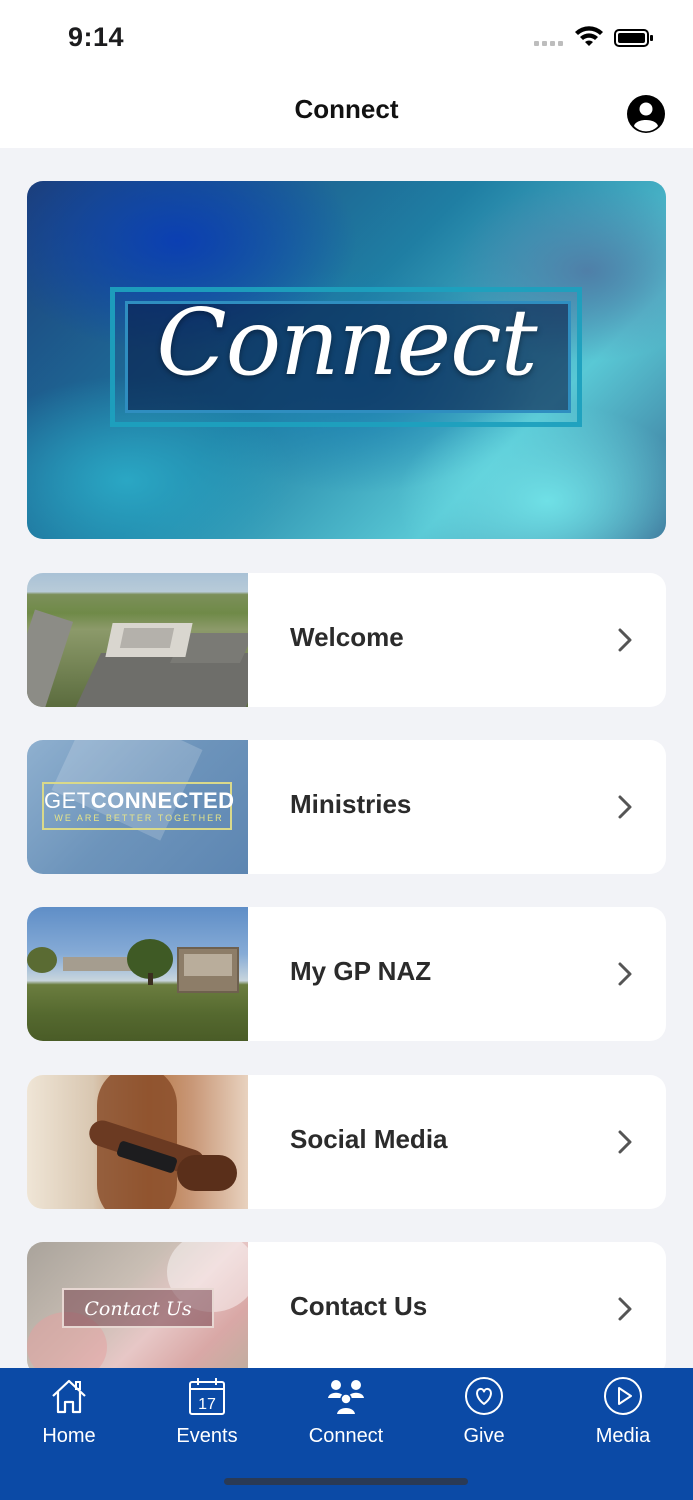  I want to click on heart-circle-icon, so click(484, 1396).